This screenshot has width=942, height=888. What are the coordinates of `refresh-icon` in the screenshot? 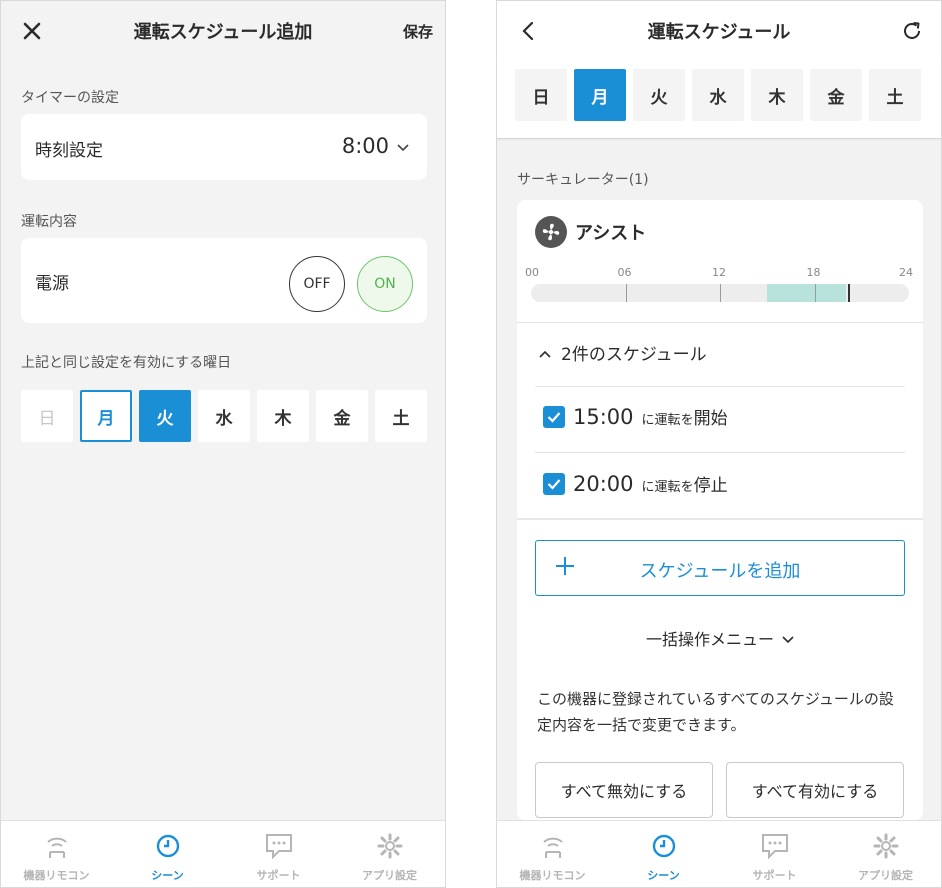 It's located at (912, 31).